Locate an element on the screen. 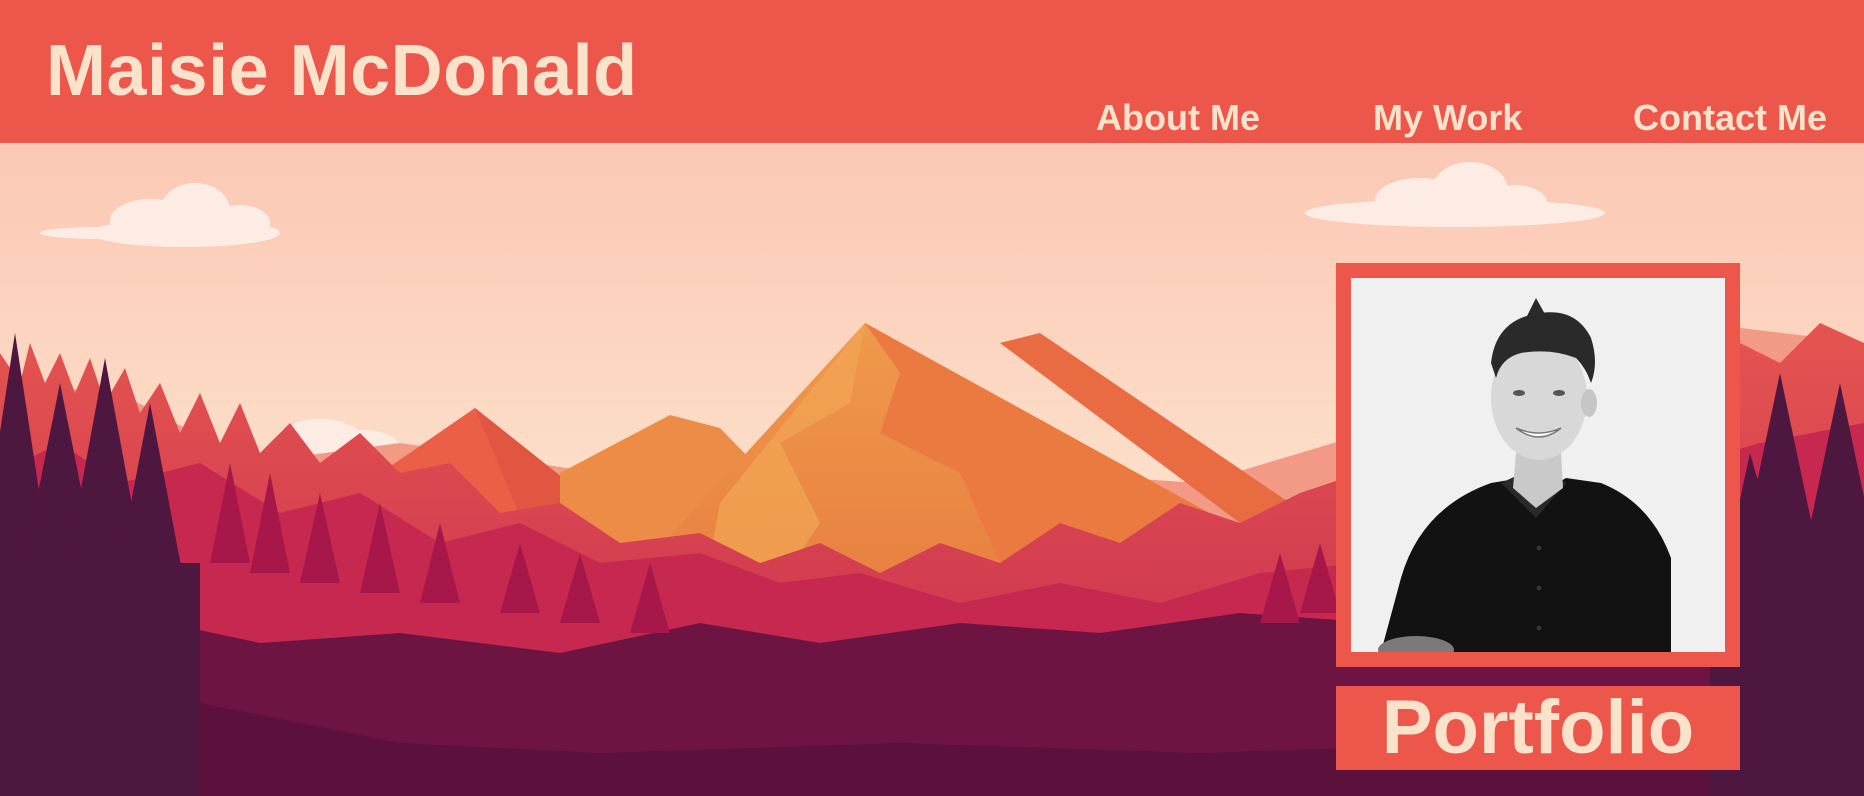 The image size is (1864, 796). portrait-photo-icon is located at coordinates (1538, 465).